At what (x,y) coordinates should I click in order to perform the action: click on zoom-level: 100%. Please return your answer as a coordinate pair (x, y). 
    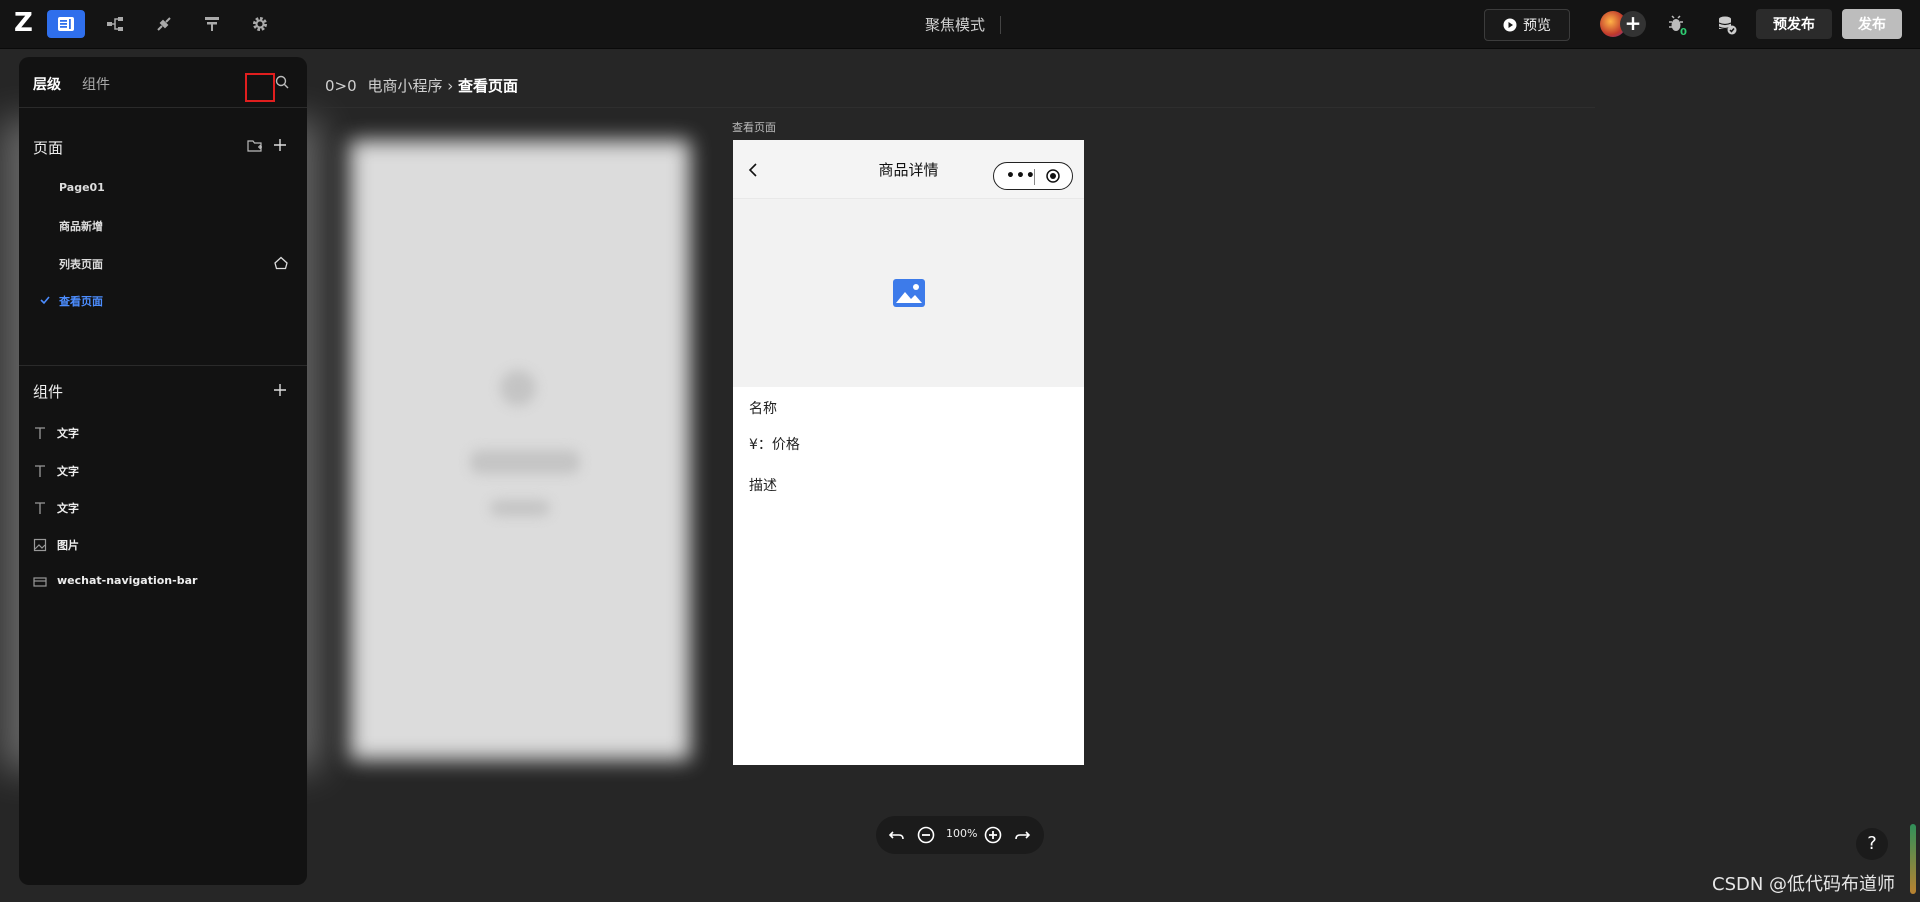
    Looking at the image, I should click on (961, 833).